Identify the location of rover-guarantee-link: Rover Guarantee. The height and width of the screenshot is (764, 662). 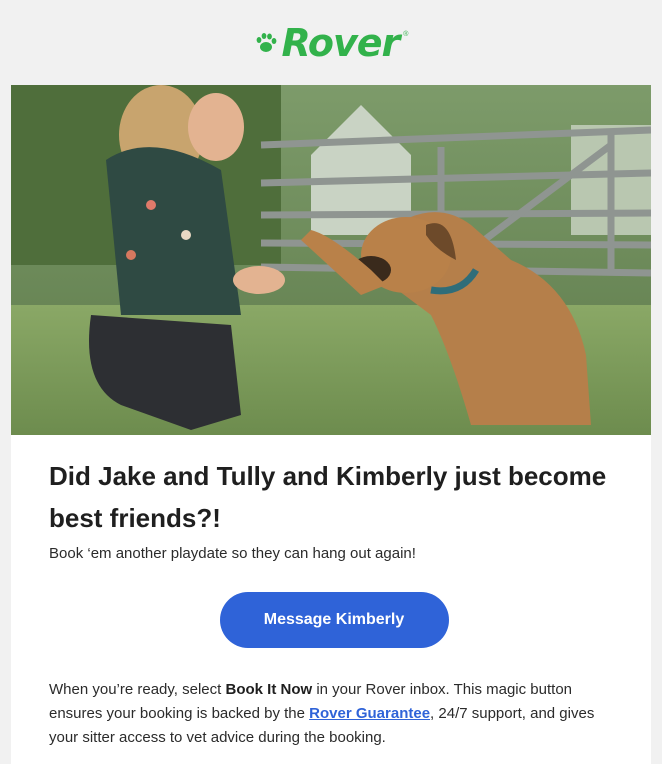
(369, 713).